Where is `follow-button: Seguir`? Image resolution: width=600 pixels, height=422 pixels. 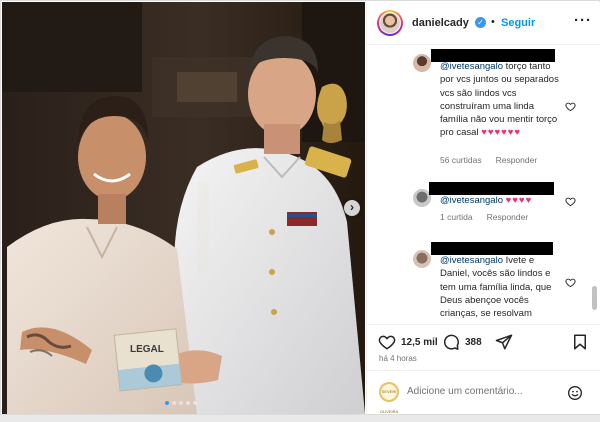
follow-button: Seguir is located at coordinates (518, 23).